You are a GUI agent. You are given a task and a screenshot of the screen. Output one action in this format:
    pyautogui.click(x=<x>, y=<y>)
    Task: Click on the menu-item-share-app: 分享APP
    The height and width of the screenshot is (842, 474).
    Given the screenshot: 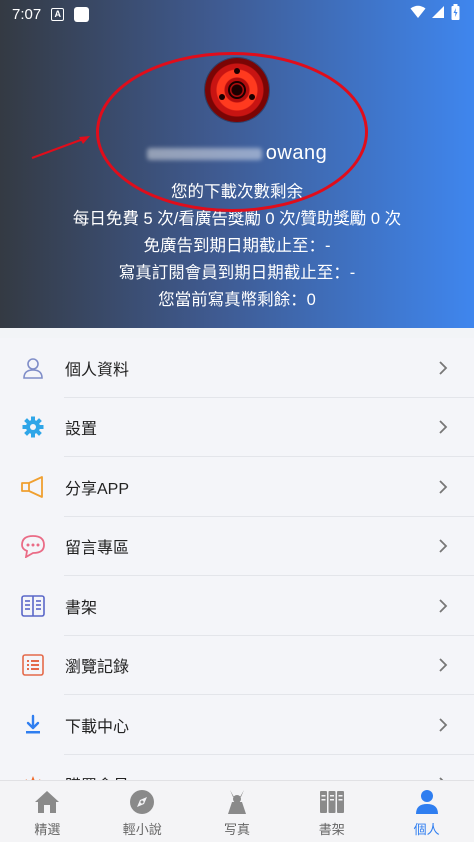 What is the action you would take?
    pyautogui.click(x=237, y=487)
    